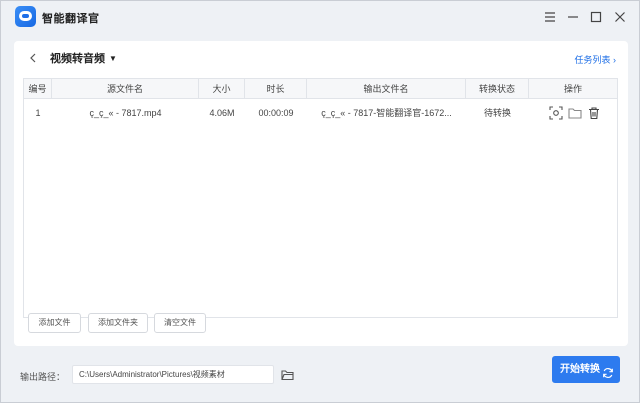  Describe the element at coordinates (608, 371) in the screenshot. I see `refresh-icon` at that location.